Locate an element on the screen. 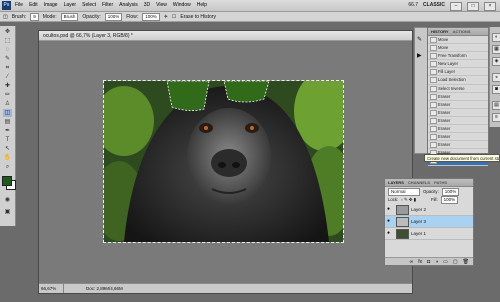 This screenshot has width=500, height=302. masks-panel-icon: ◙ is located at coordinates (496, 89).